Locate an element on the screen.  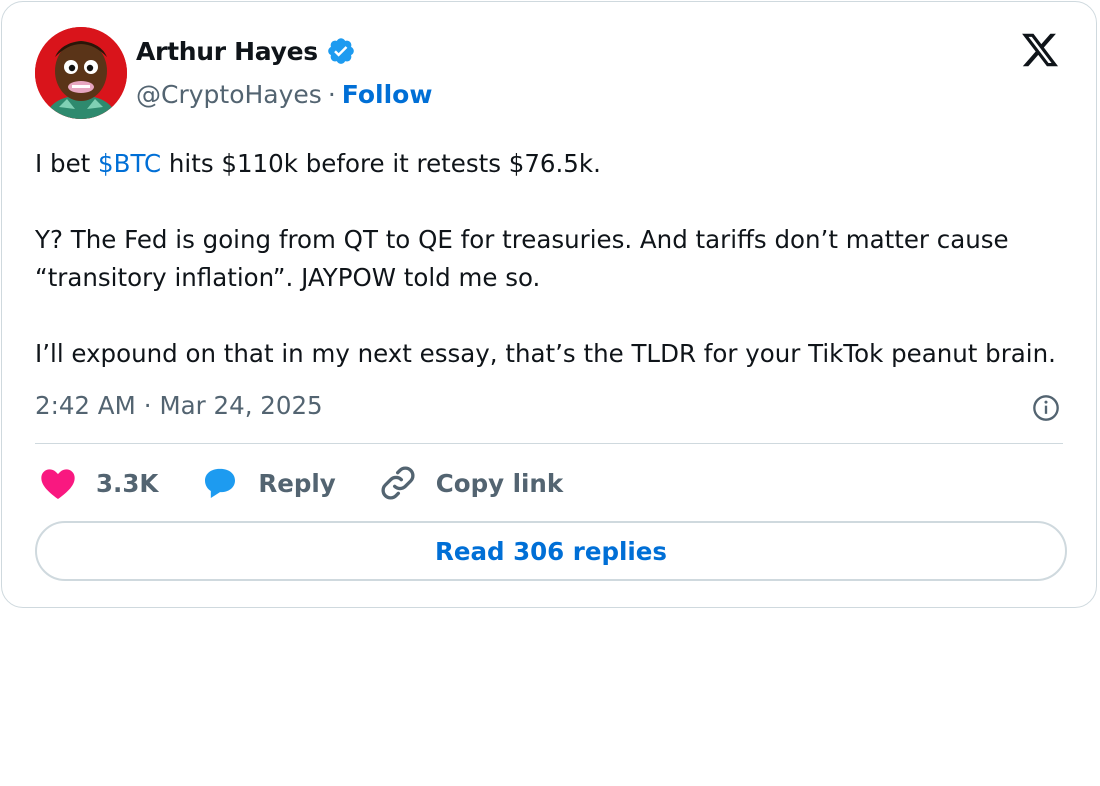
cashtag-link: $BTC is located at coordinates (129, 163).